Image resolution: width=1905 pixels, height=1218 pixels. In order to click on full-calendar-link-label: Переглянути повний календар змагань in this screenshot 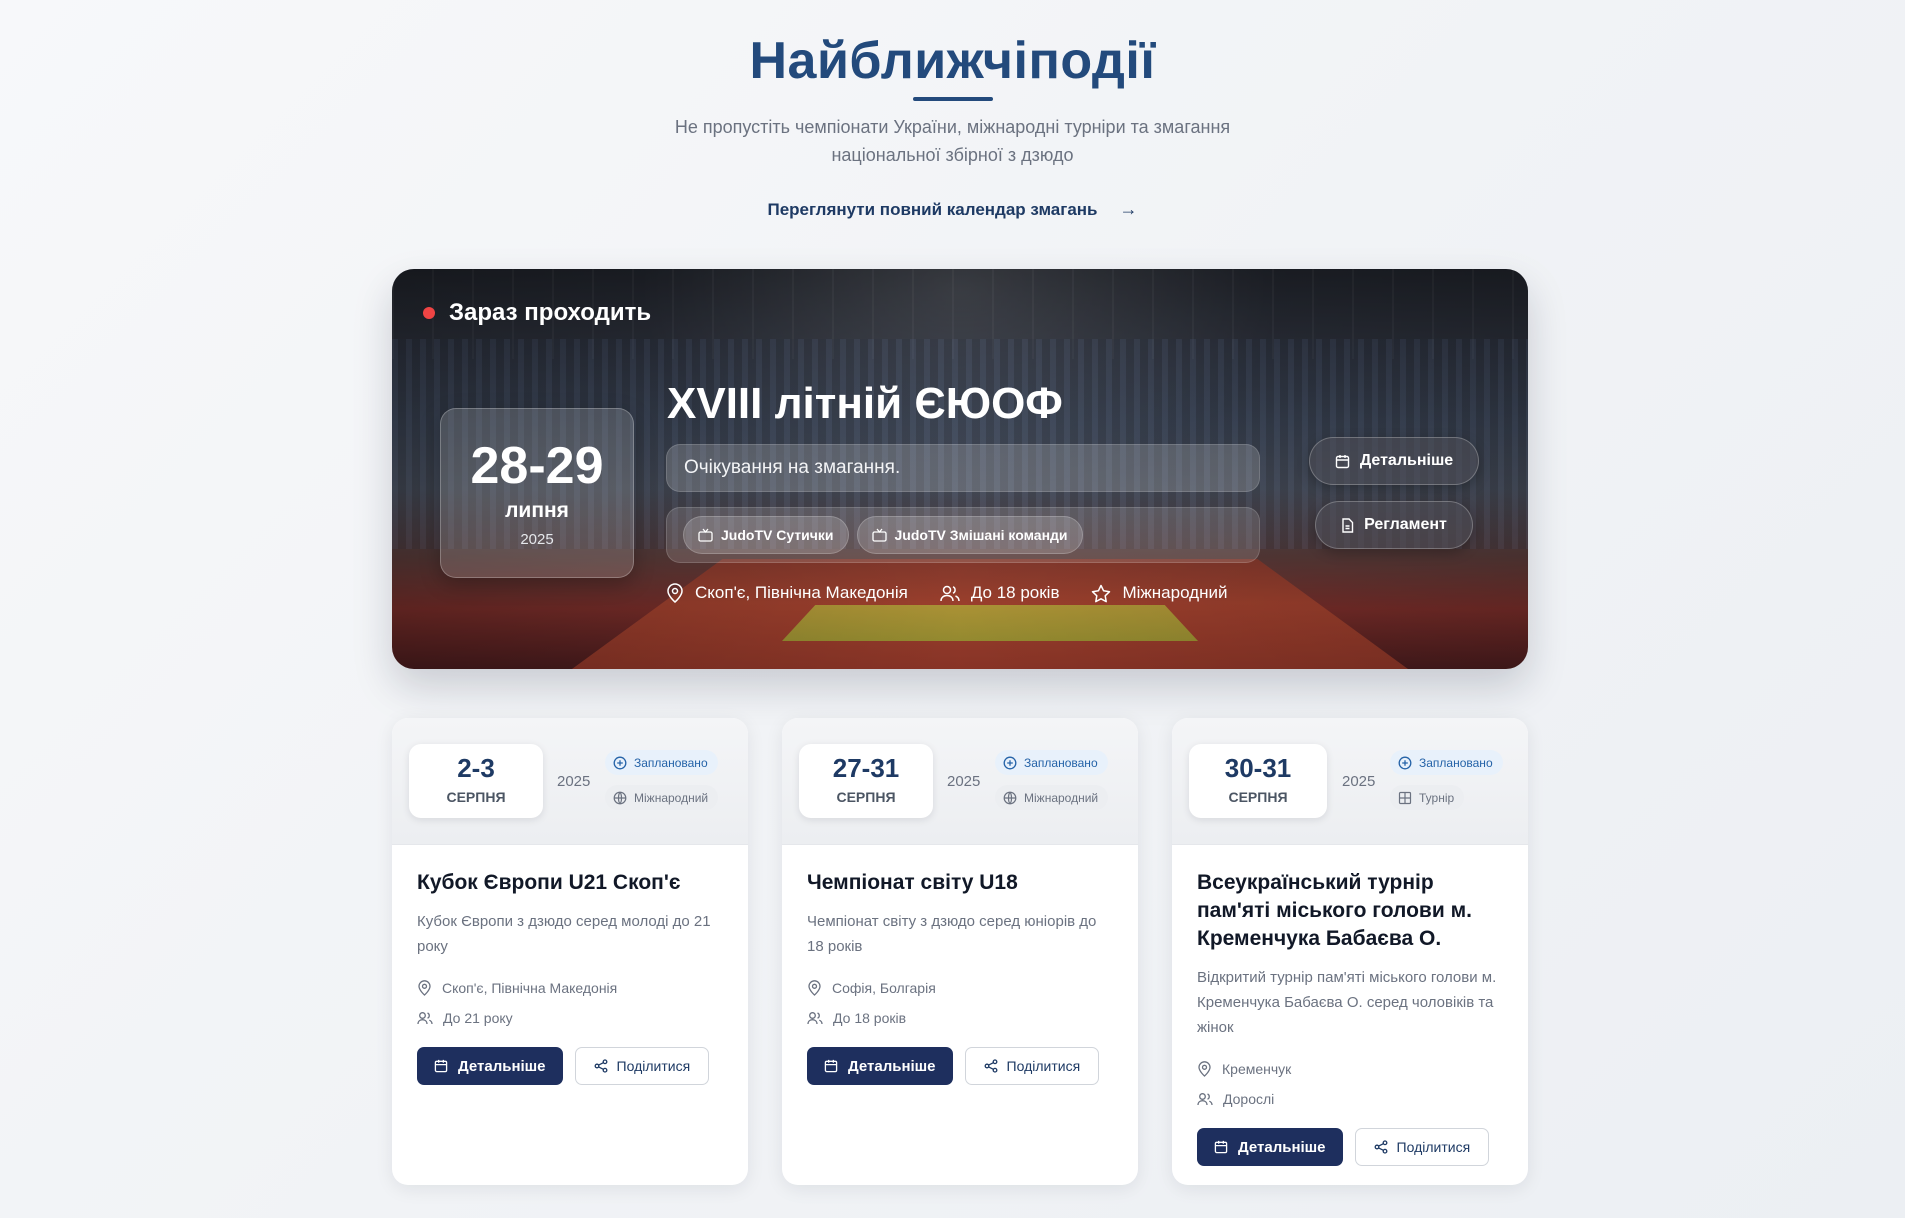, I will do `click(932, 209)`.